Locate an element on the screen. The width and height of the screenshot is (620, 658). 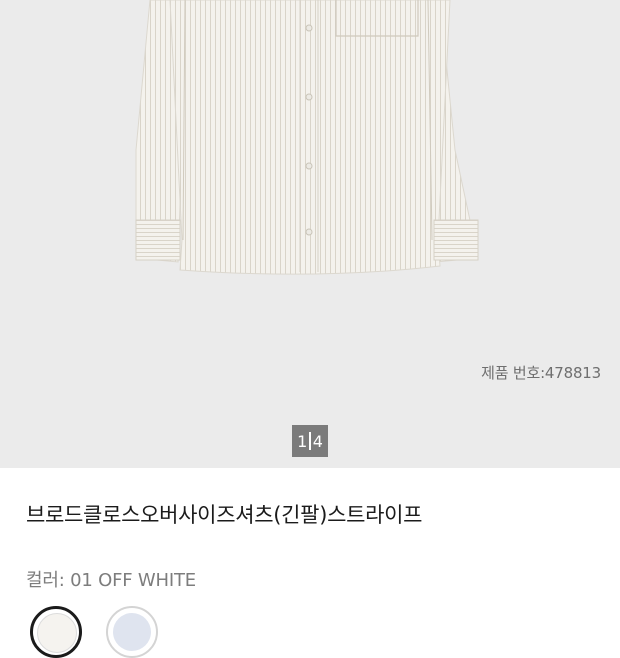
swatch-off-white is located at coordinates (56, 632).